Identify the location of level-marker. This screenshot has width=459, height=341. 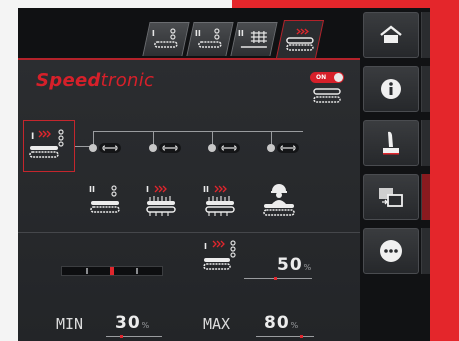
(112, 271).